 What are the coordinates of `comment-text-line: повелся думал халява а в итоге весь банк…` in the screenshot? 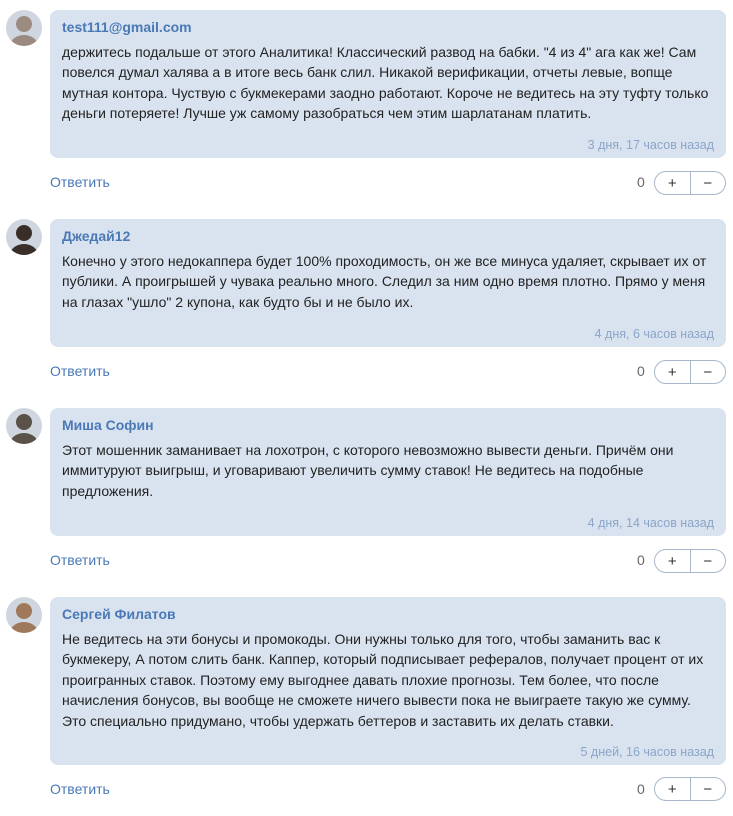 It's located at (367, 72).